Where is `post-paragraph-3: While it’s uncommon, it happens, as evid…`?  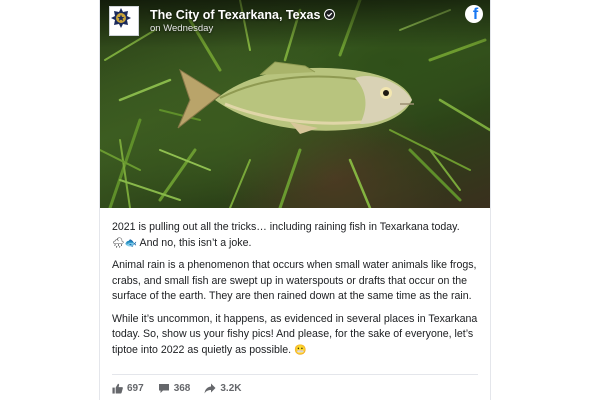 post-paragraph-3: While it’s uncommon, it happens, as evid… is located at coordinates (296, 335).